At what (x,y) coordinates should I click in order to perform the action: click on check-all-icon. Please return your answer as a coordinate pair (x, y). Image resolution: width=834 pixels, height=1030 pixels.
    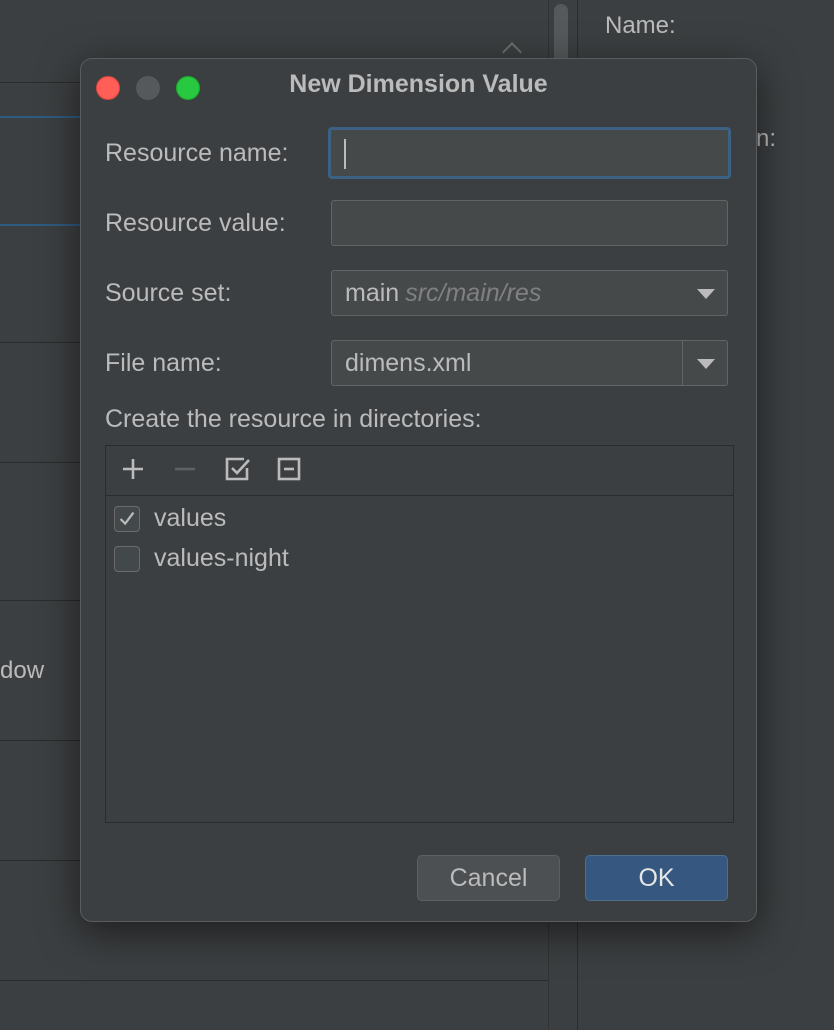
    Looking at the image, I should click on (237, 469).